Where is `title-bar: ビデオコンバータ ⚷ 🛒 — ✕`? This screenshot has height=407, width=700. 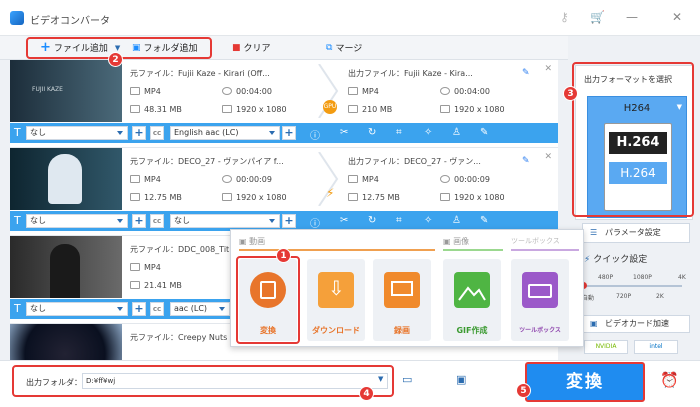
title-bar: ビデオコンバータ ⚷ 🛒 — ✕ is located at coordinates (350, 18).